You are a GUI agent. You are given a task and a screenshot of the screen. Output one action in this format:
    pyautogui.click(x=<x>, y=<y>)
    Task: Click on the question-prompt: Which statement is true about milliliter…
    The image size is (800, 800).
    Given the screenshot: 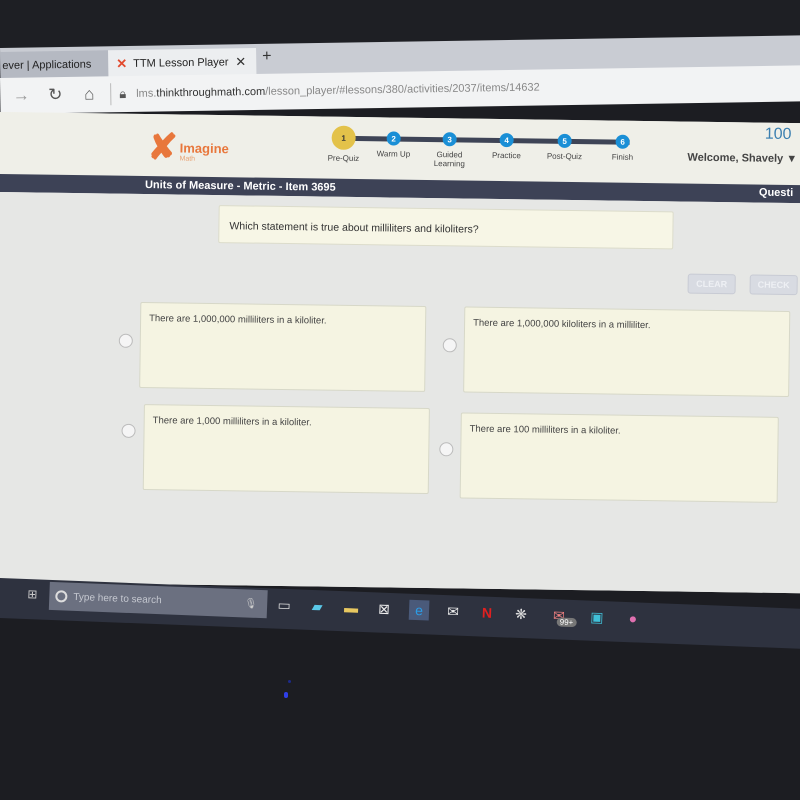 What is the action you would take?
    pyautogui.click(x=446, y=227)
    